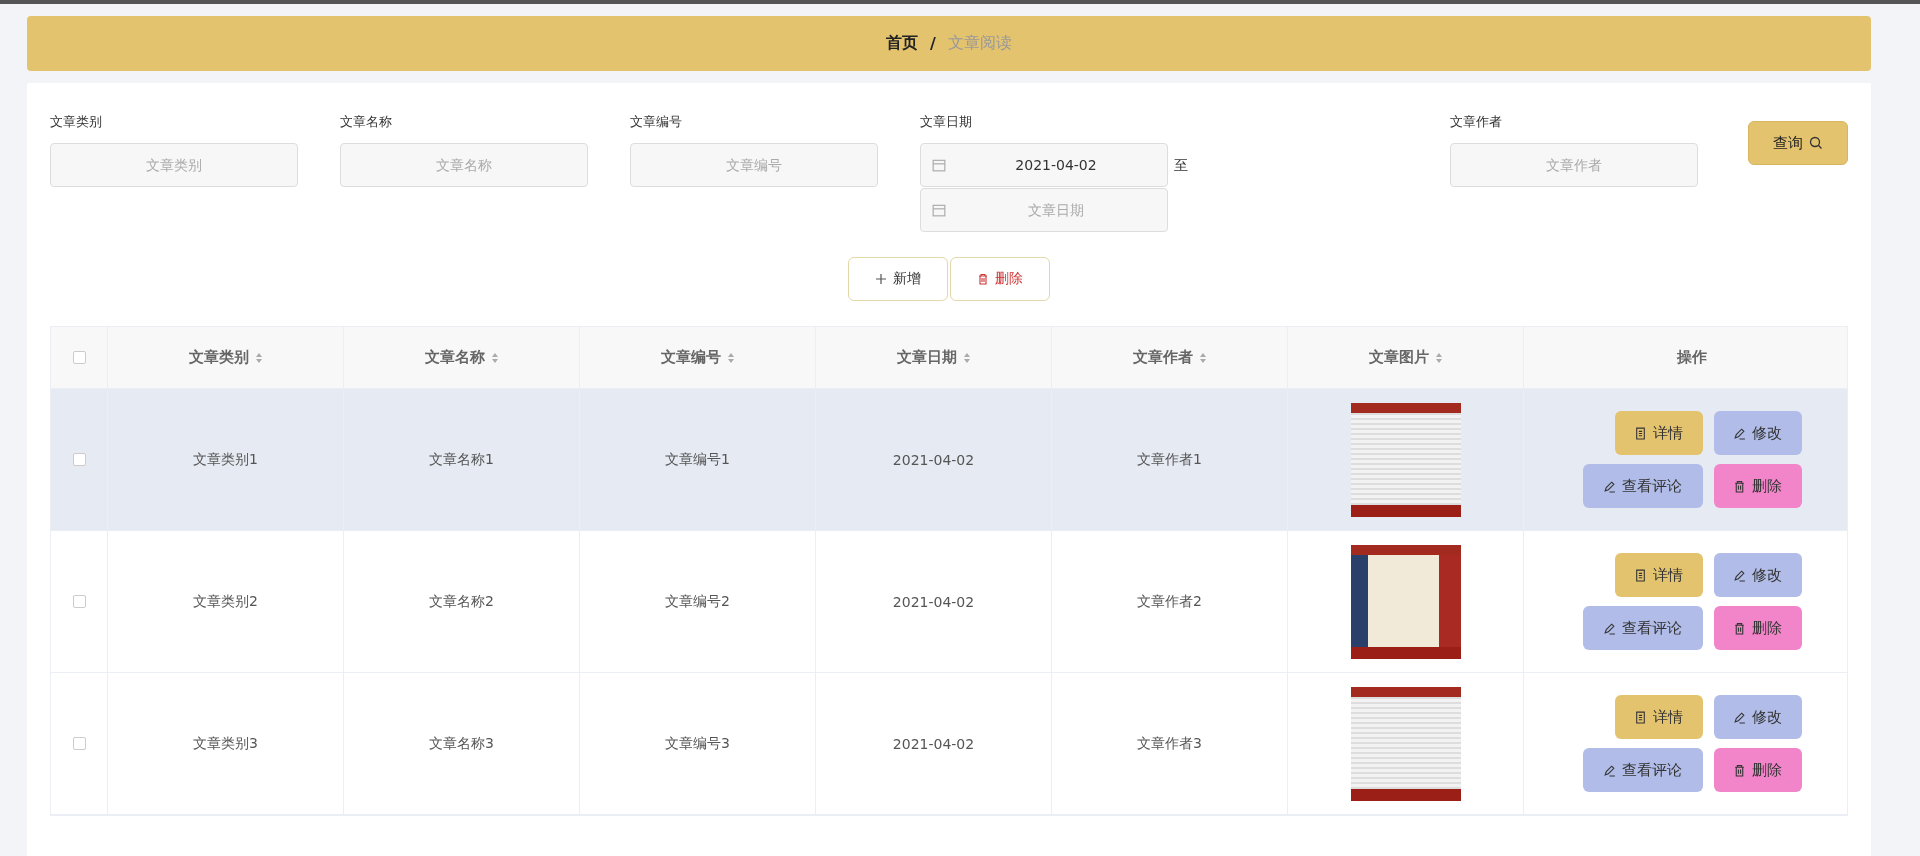 The width and height of the screenshot is (1920, 856). I want to click on filter-label: 文章日期, so click(946, 122).